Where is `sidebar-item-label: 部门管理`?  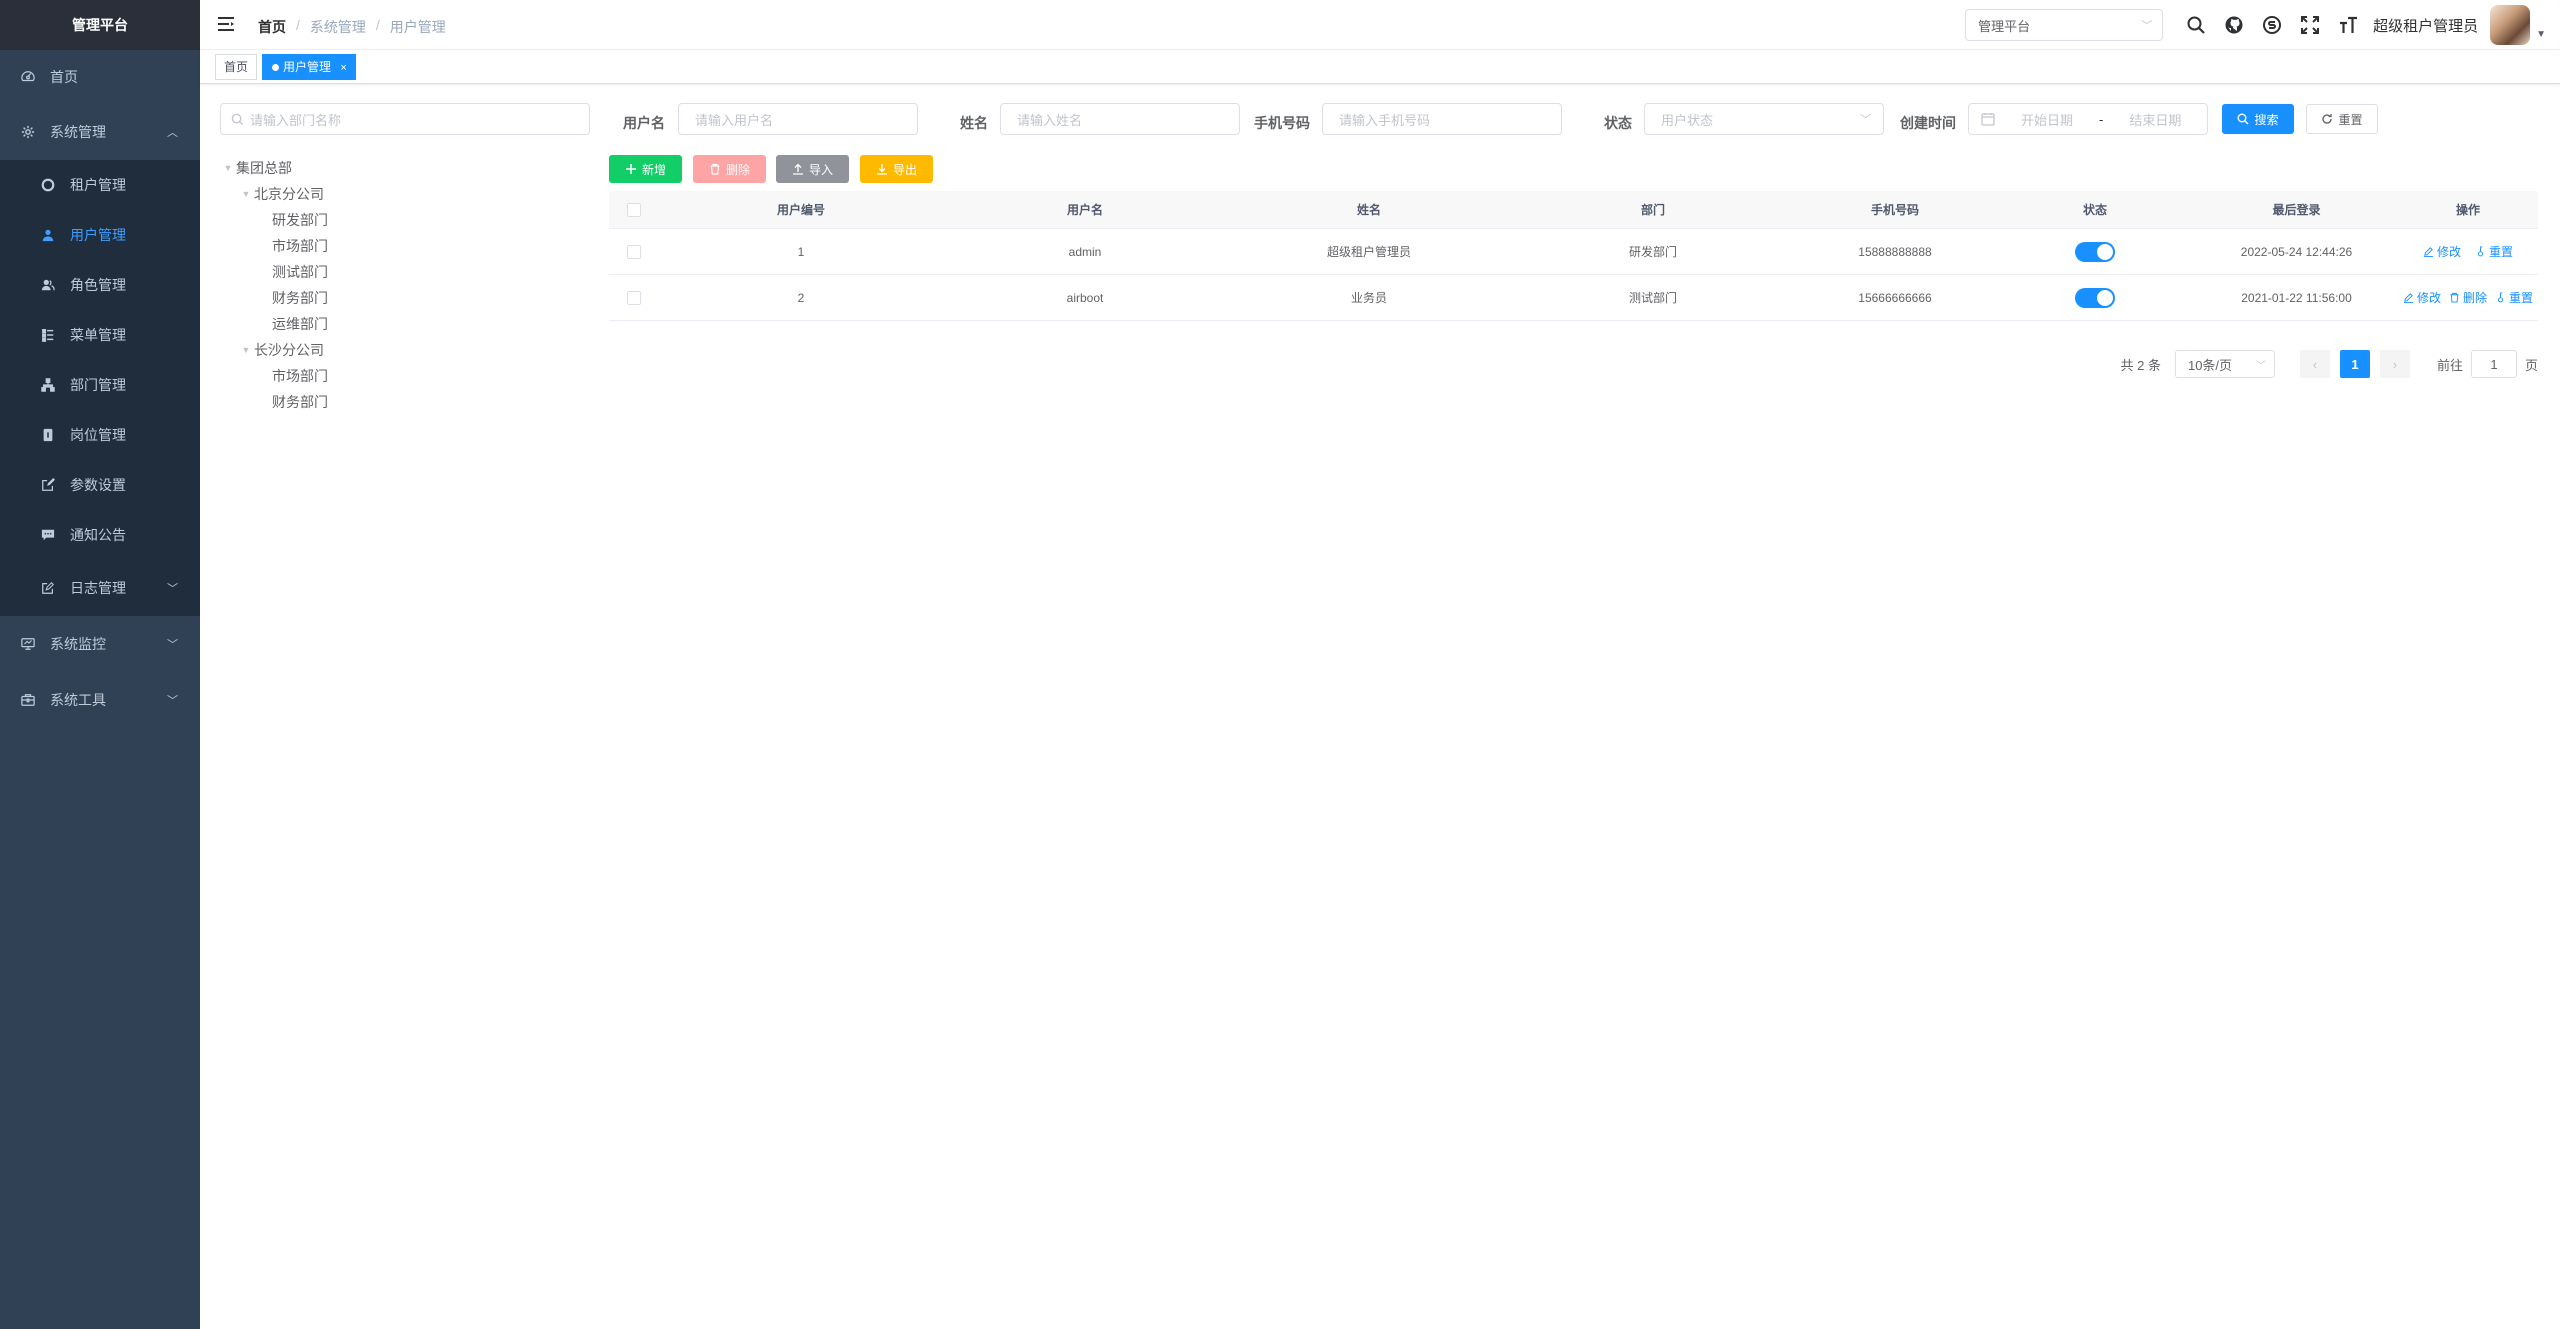
sidebar-item-label: 部门管理 is located at coordinates (98, 385).